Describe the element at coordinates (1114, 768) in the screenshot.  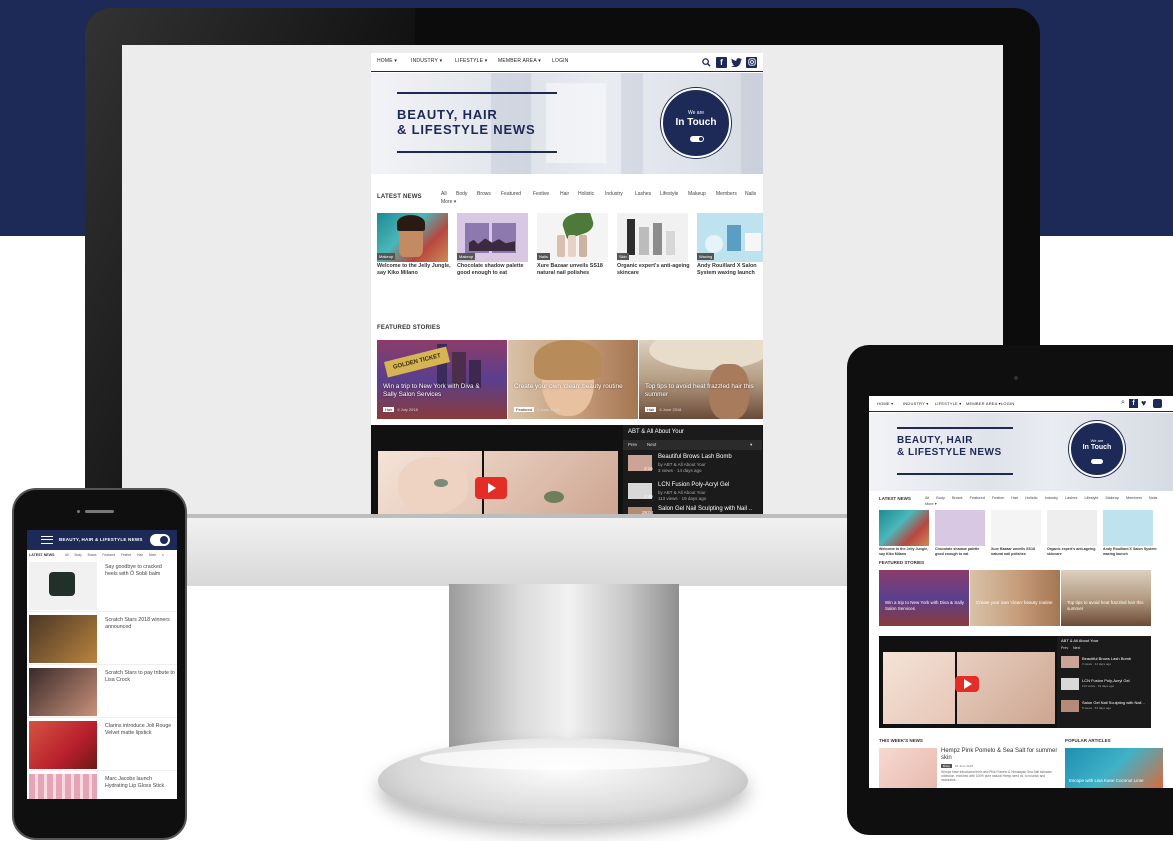
I see `popular-article-image: Escape with Lisa Kane Coconut Lime` at that location.